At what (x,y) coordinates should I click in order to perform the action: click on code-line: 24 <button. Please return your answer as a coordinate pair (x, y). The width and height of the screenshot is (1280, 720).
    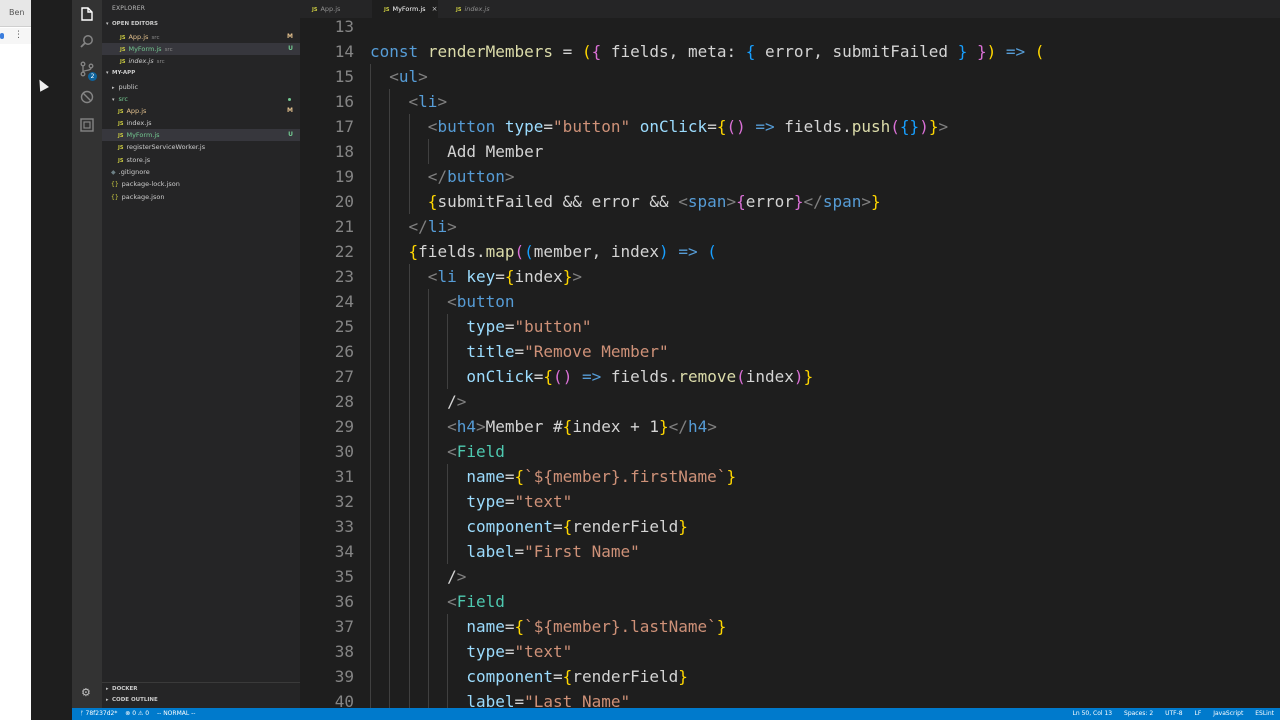
    Looking at the image, I should click on (790, 301).